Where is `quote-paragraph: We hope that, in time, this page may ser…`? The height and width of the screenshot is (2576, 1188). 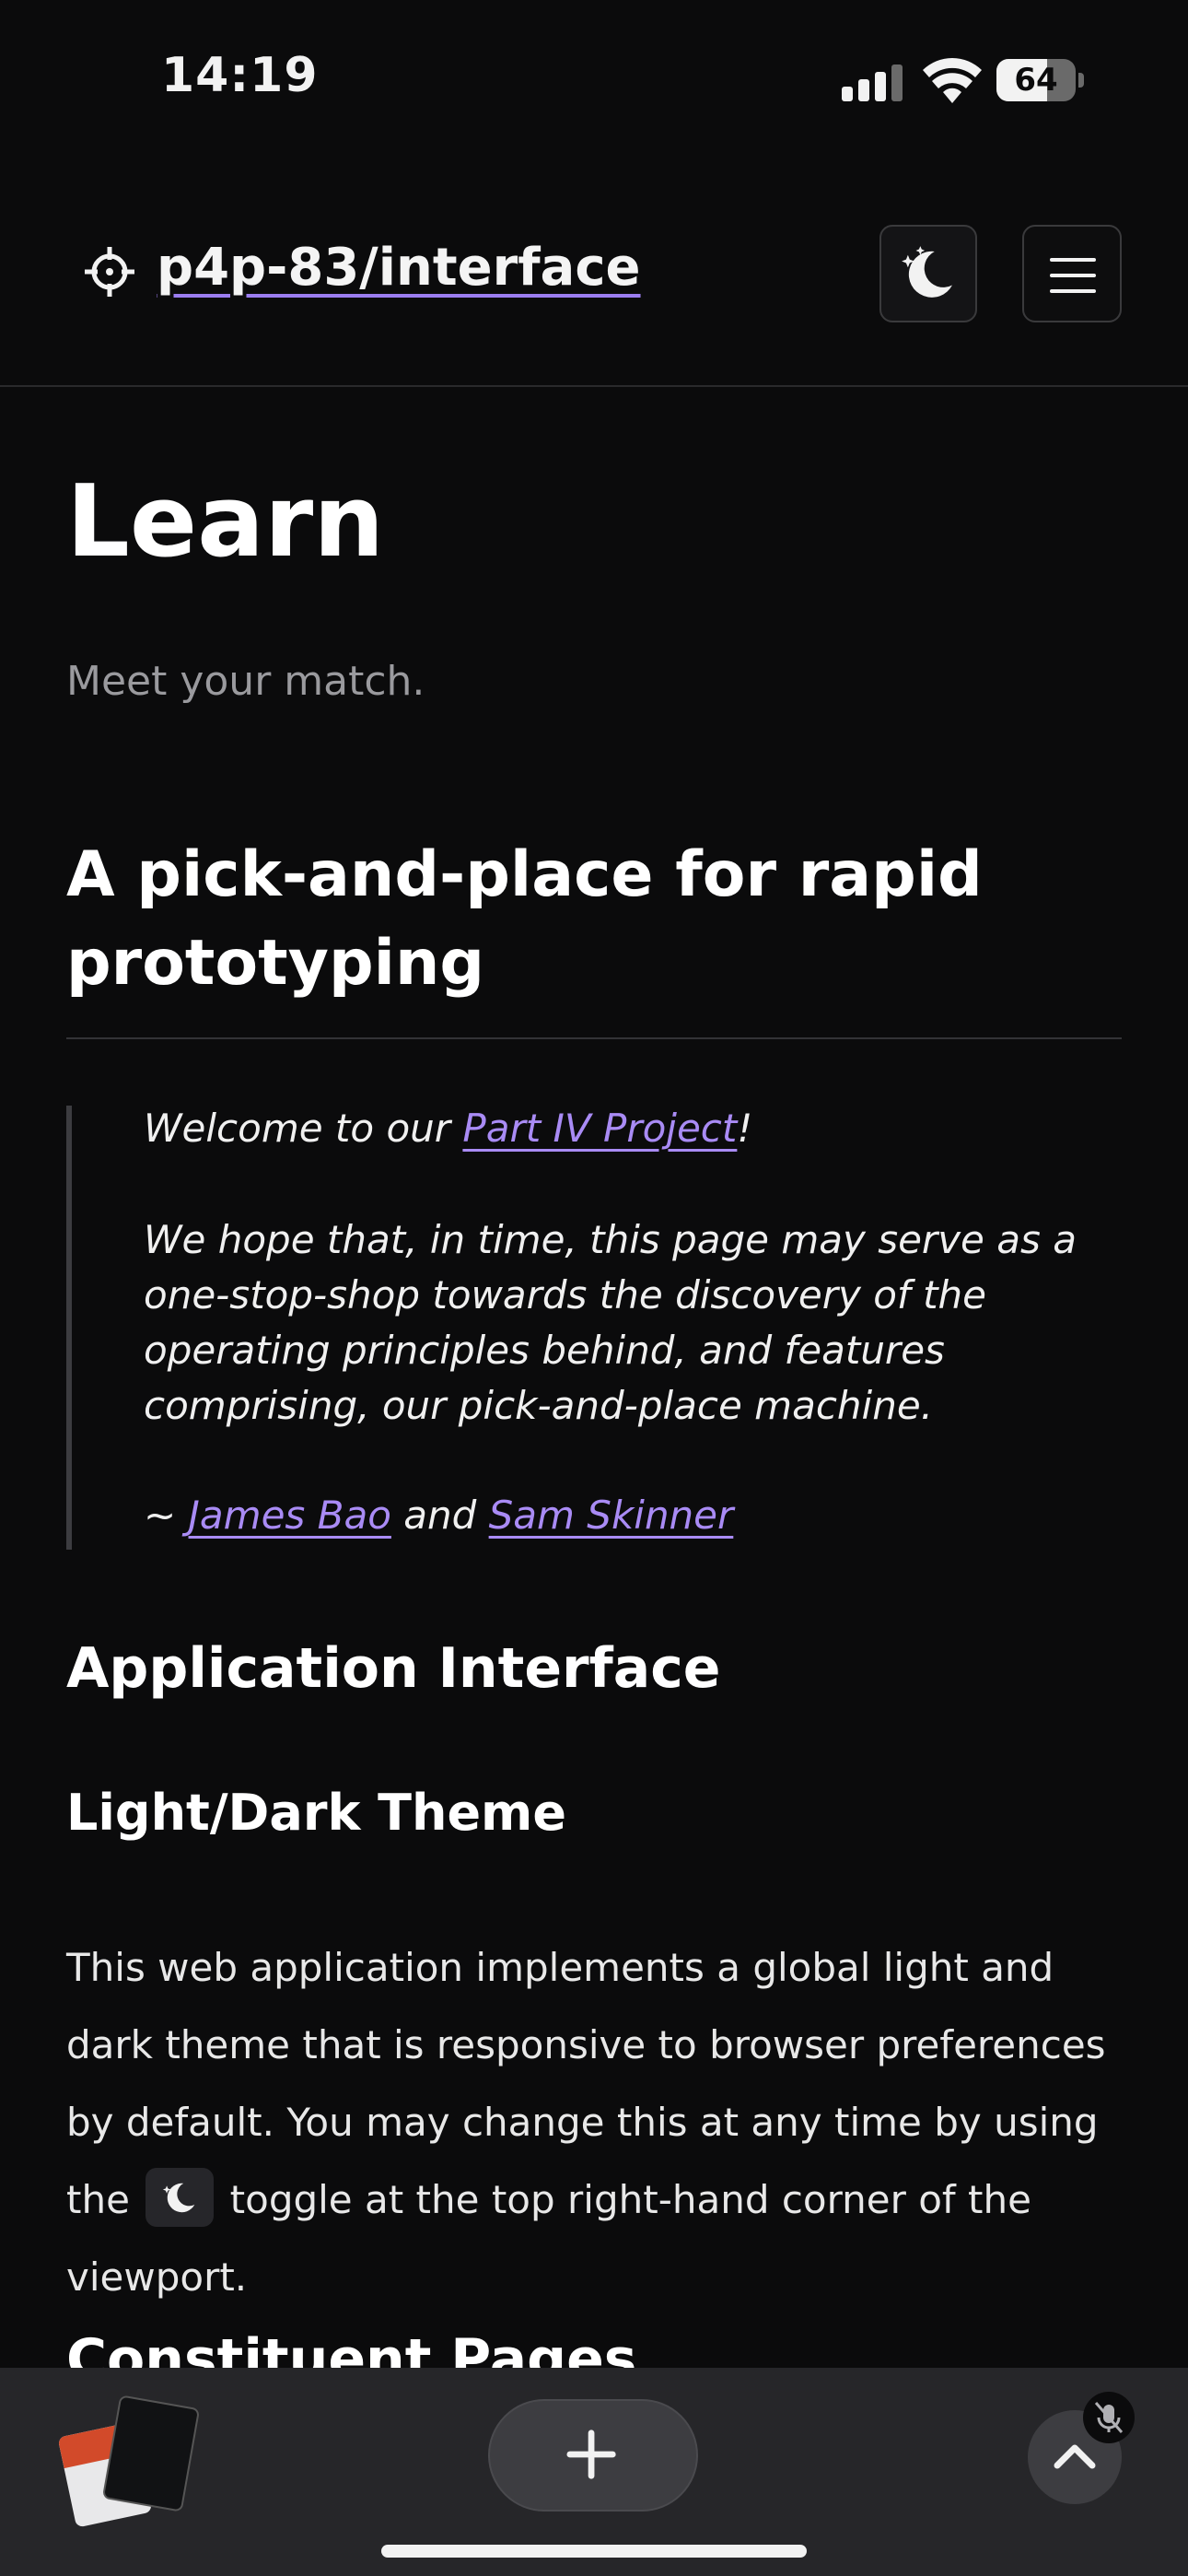 quote-paragraph: We hope that, in time, this page may ser… is located at coordinates (610, 1322).